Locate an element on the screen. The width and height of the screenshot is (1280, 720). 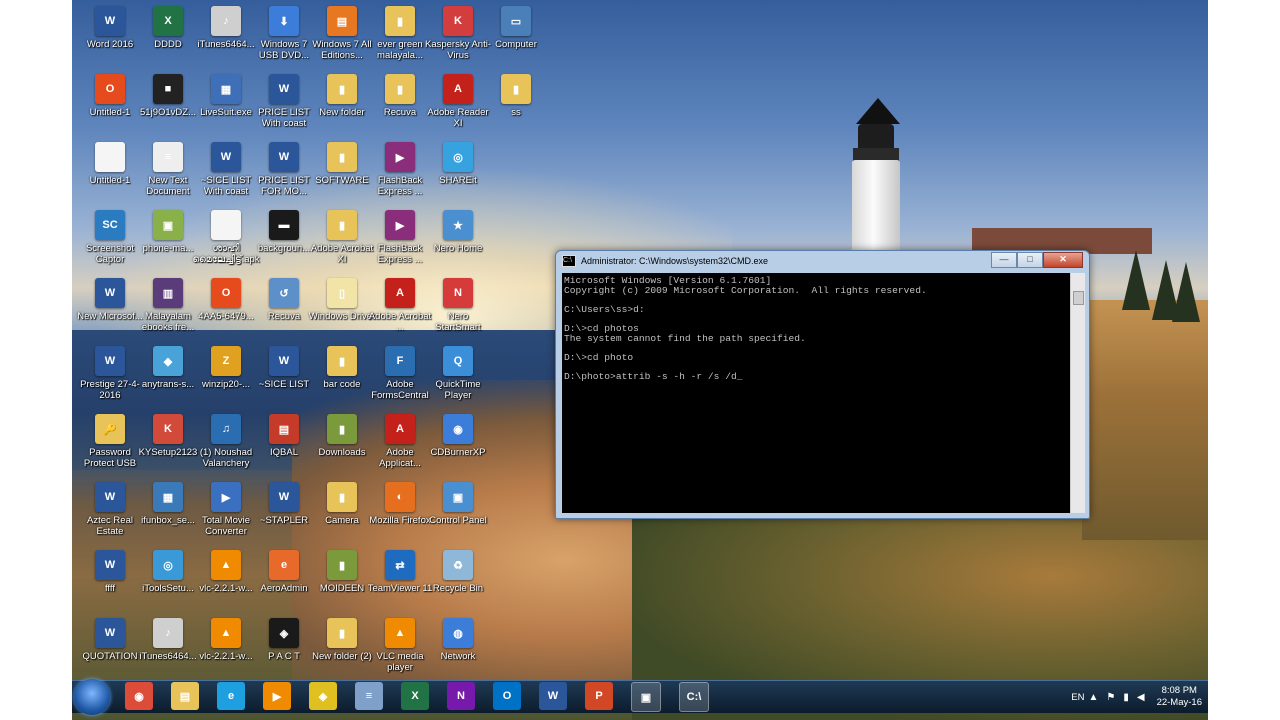
pine-tree is located at coordinates (1186, 292).